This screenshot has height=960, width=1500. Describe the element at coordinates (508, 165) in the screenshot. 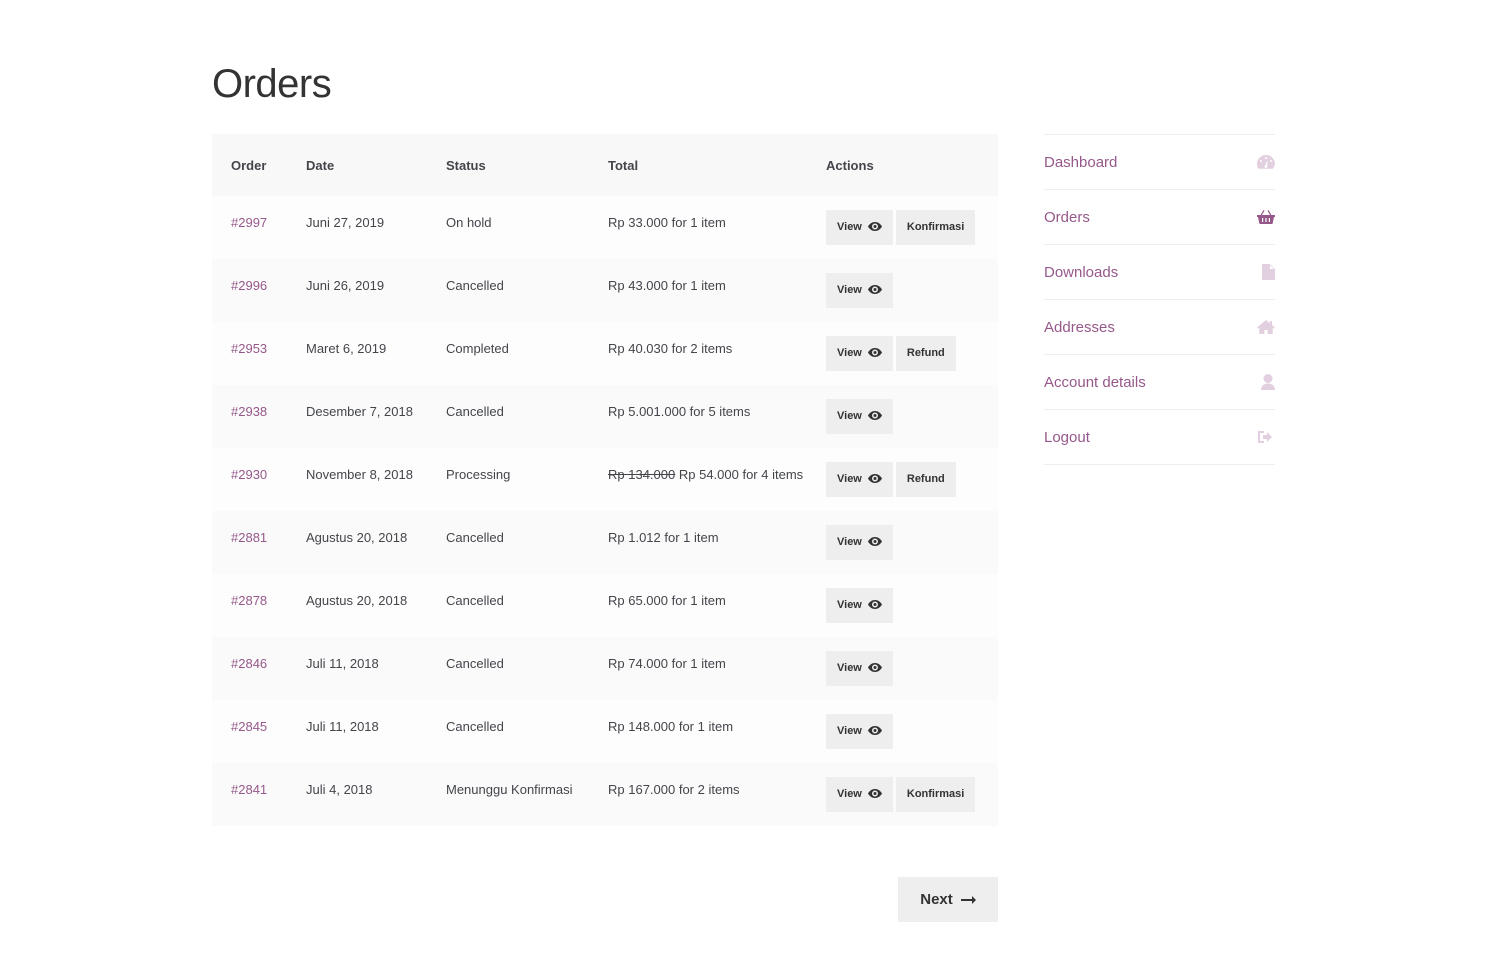

I see `header-status: Status` at that location.